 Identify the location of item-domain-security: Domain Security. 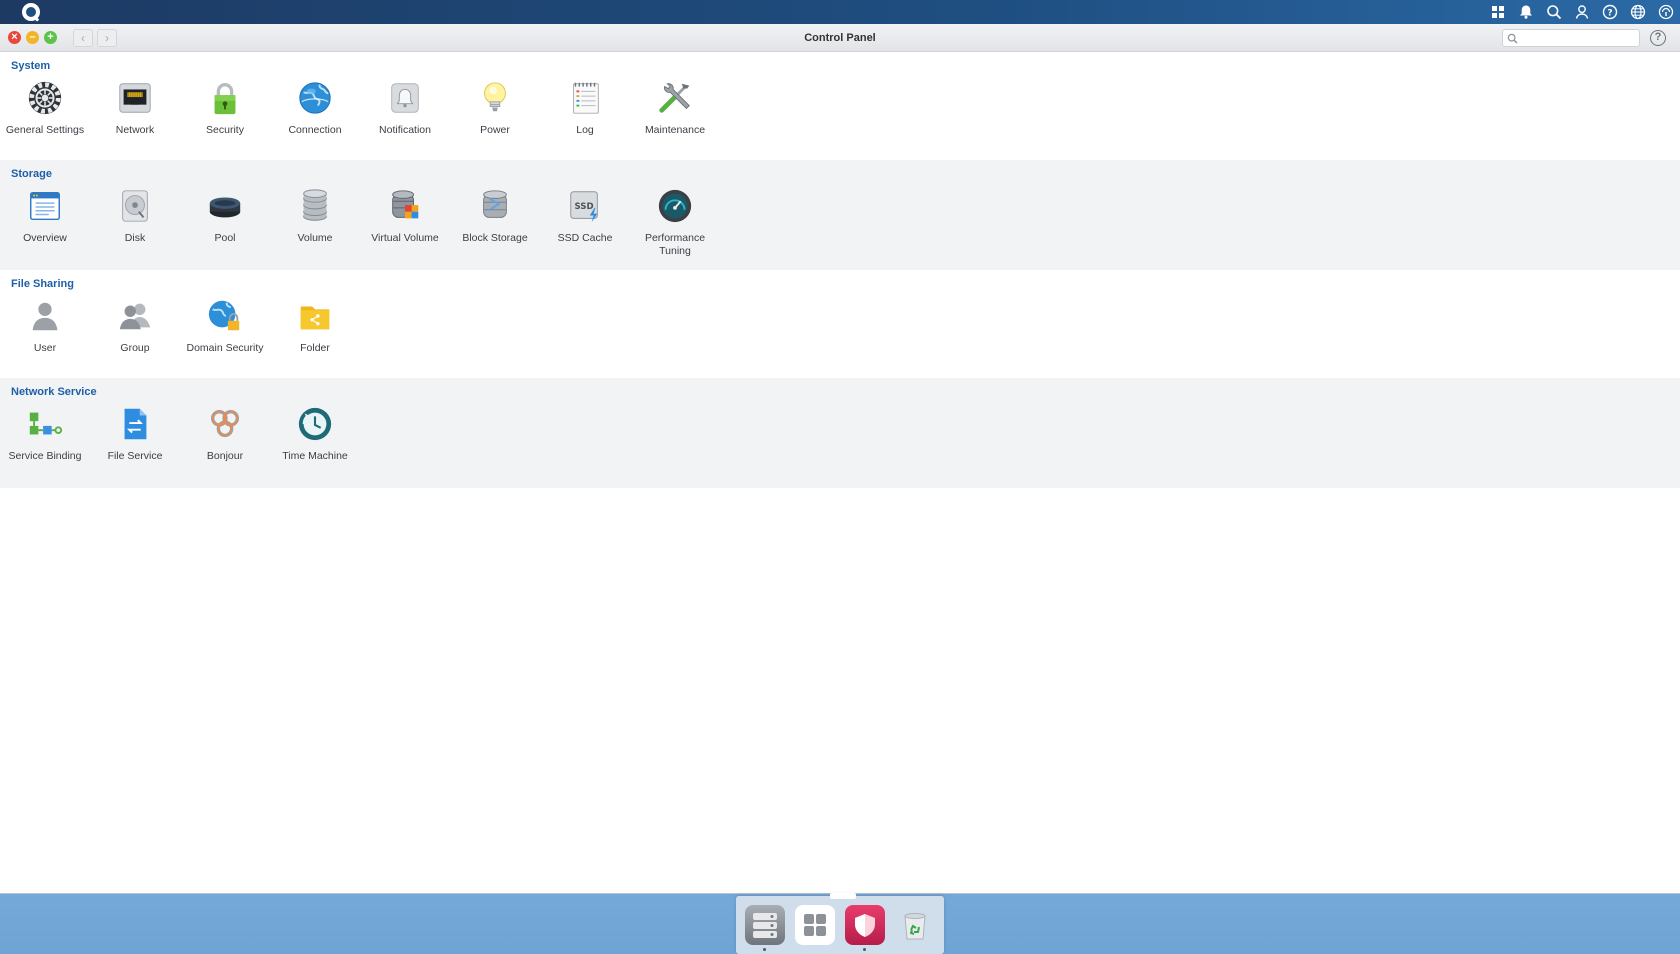
(225, 325).